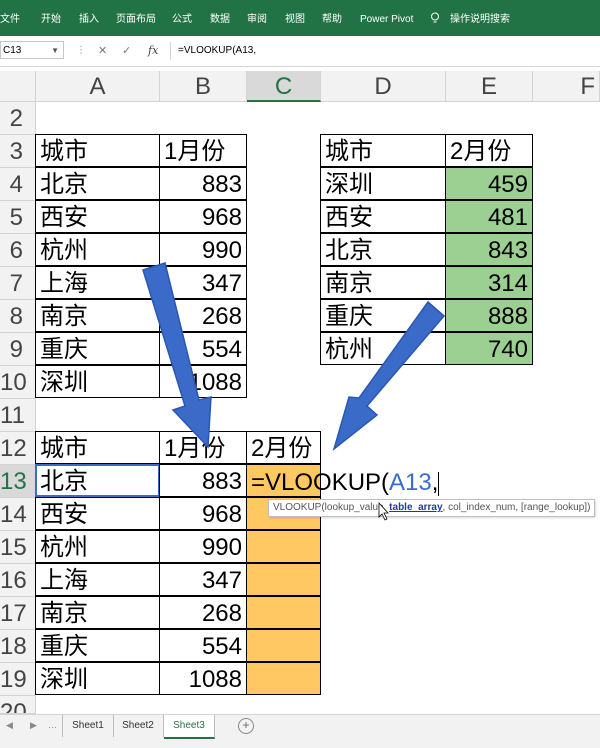 The width and height of the screenshot is (600, 748). I want to click on table3-value: 990, so click(203, 546).